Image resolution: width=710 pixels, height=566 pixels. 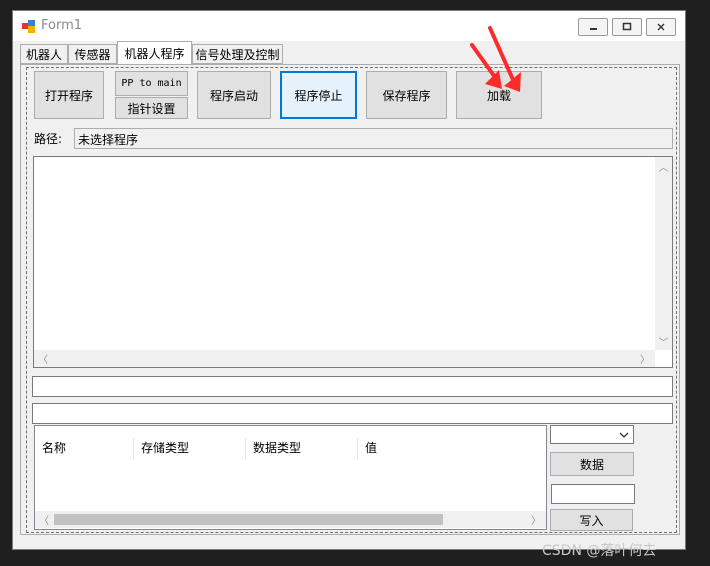 I want to click on annotation-arrows, so click(x=495, y=59).